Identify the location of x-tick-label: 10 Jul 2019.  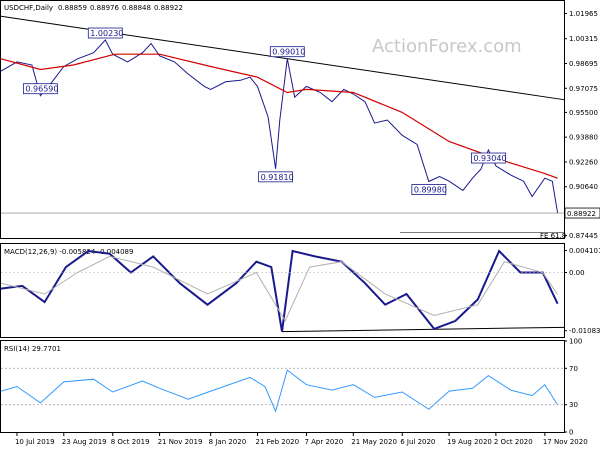
(35, 442).